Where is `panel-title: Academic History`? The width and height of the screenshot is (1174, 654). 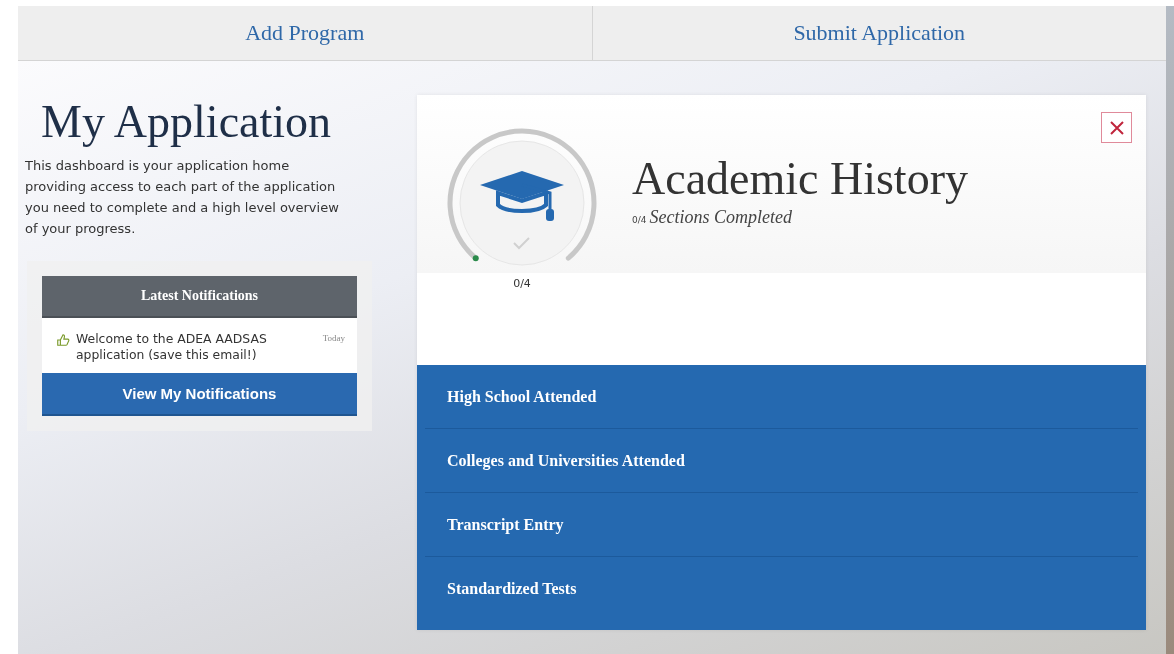 panel-title: Academic History is located at coordinates (800, 179).